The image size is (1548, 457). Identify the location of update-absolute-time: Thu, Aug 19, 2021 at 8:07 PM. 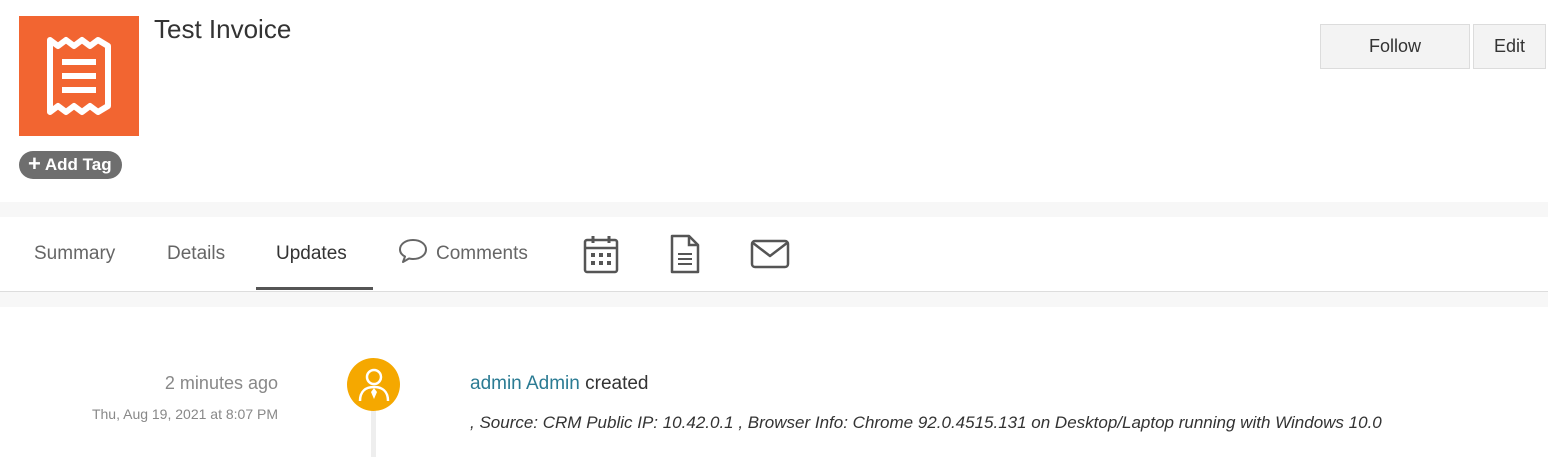
(184, 414).